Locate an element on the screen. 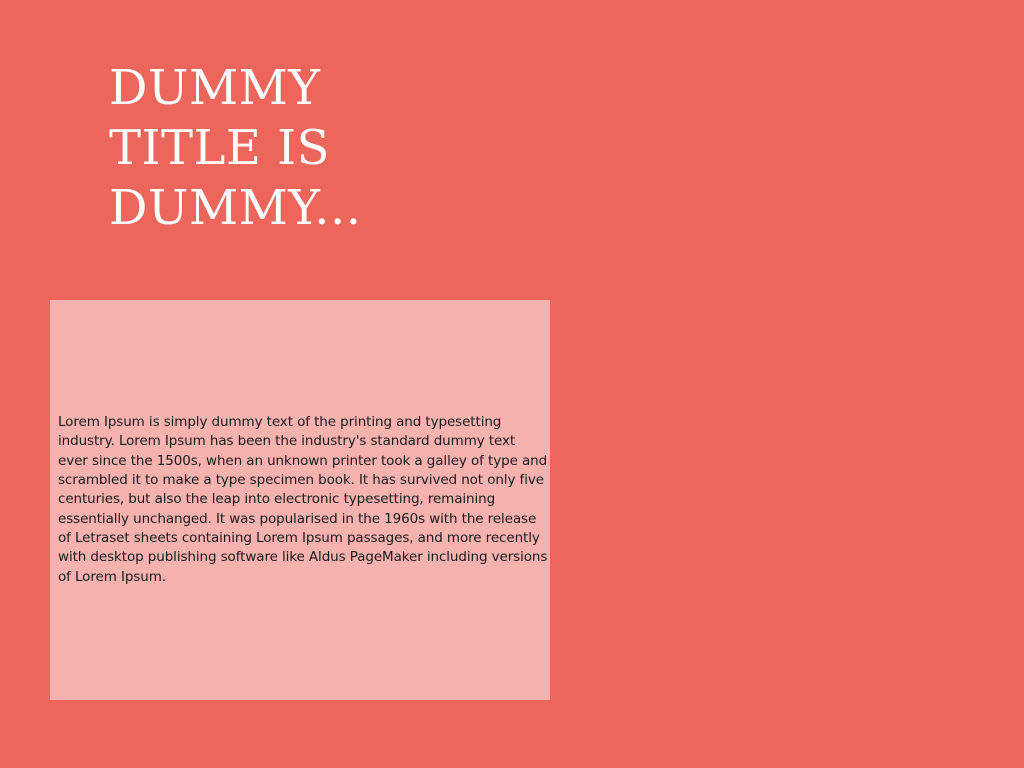 The image size is (1024, 768). title-line-1: DUMMY is located at coordinates (215, 88).